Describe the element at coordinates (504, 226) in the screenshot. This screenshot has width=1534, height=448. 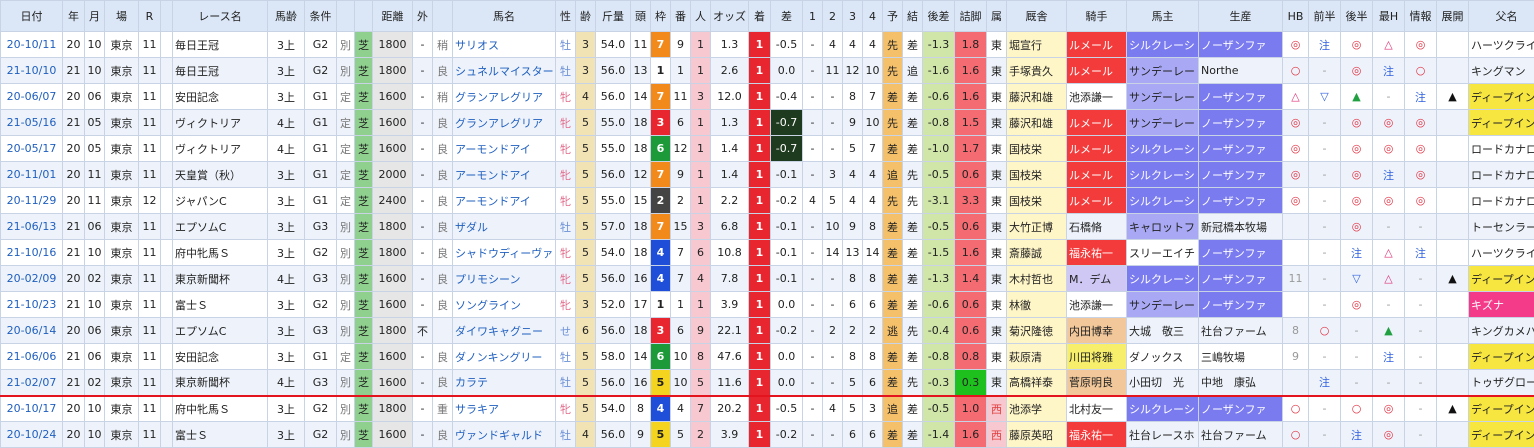
I see `horse-name-link: ザダル` at that location.